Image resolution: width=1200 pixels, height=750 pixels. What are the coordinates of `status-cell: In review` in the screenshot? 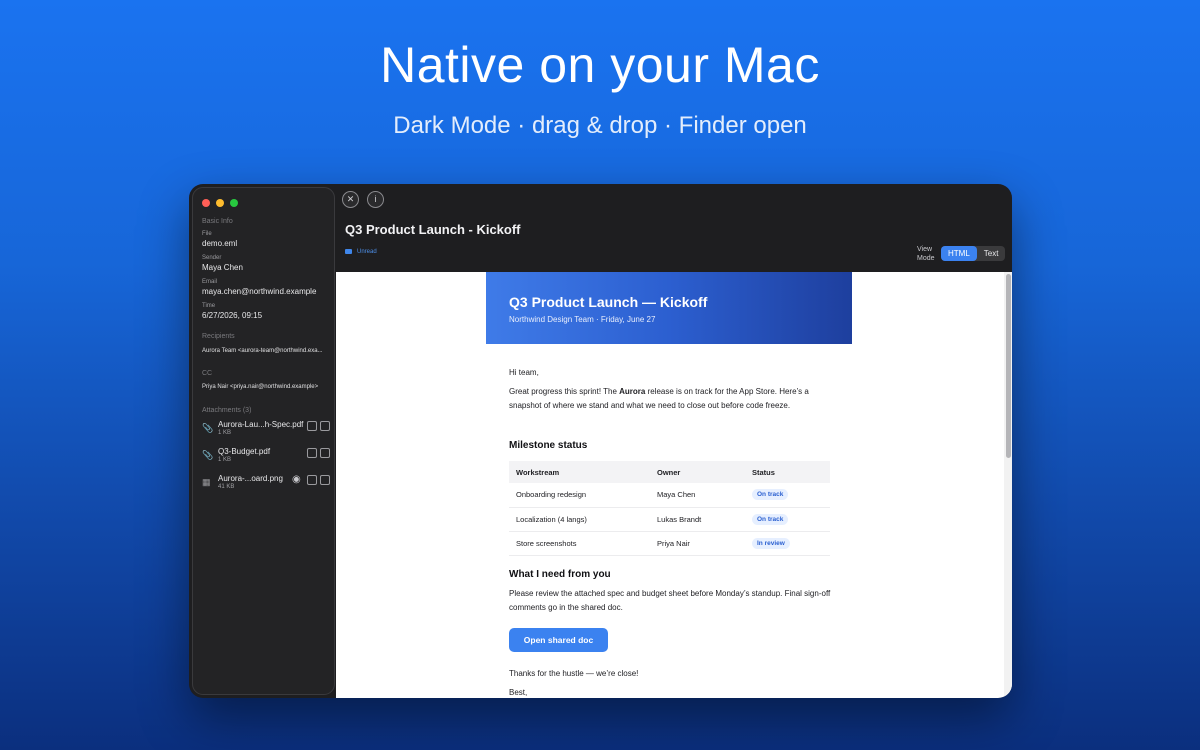 It's located at (787, 543).